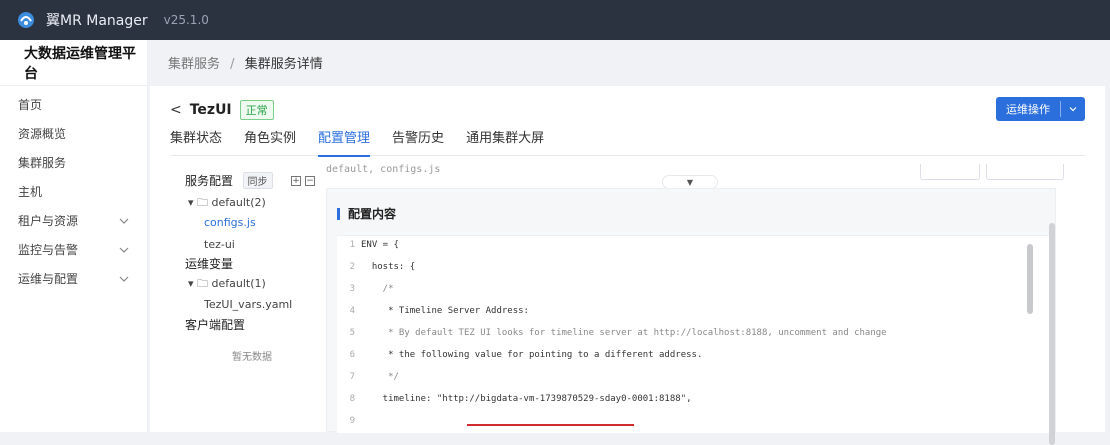 The width and height of the screenshot is (1110, 445). Describe the element at coordinates (30, 105) in the screenshot. I see `sidebar-item-label: 首页` at that location.